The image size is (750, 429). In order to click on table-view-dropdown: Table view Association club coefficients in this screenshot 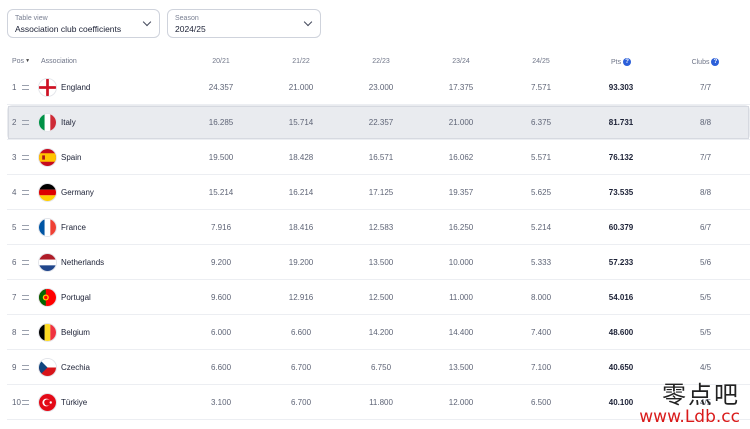, I will do `click(83, 23)`.